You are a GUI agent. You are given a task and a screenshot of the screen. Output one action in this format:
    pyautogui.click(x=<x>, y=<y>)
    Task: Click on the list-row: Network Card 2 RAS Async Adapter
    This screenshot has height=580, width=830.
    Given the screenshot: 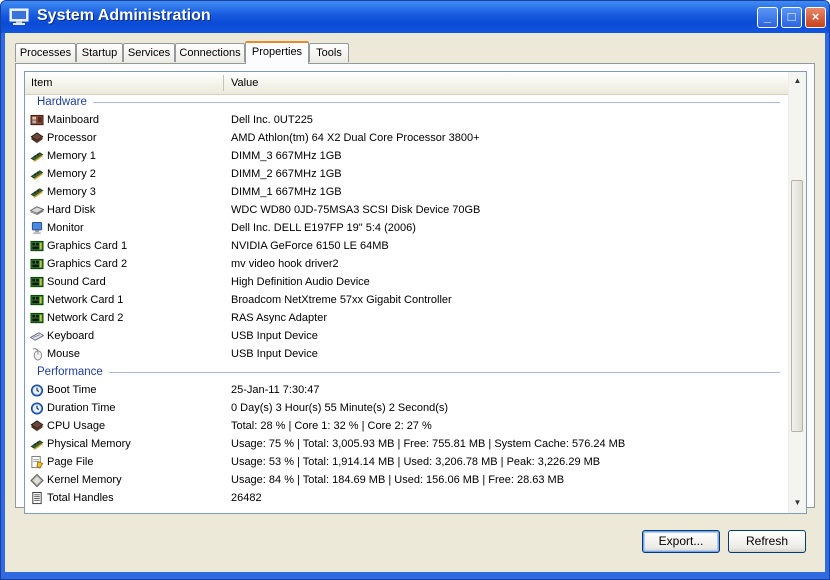 What is the action you would take?
    pyautogui.click(x=406, y=319)
    